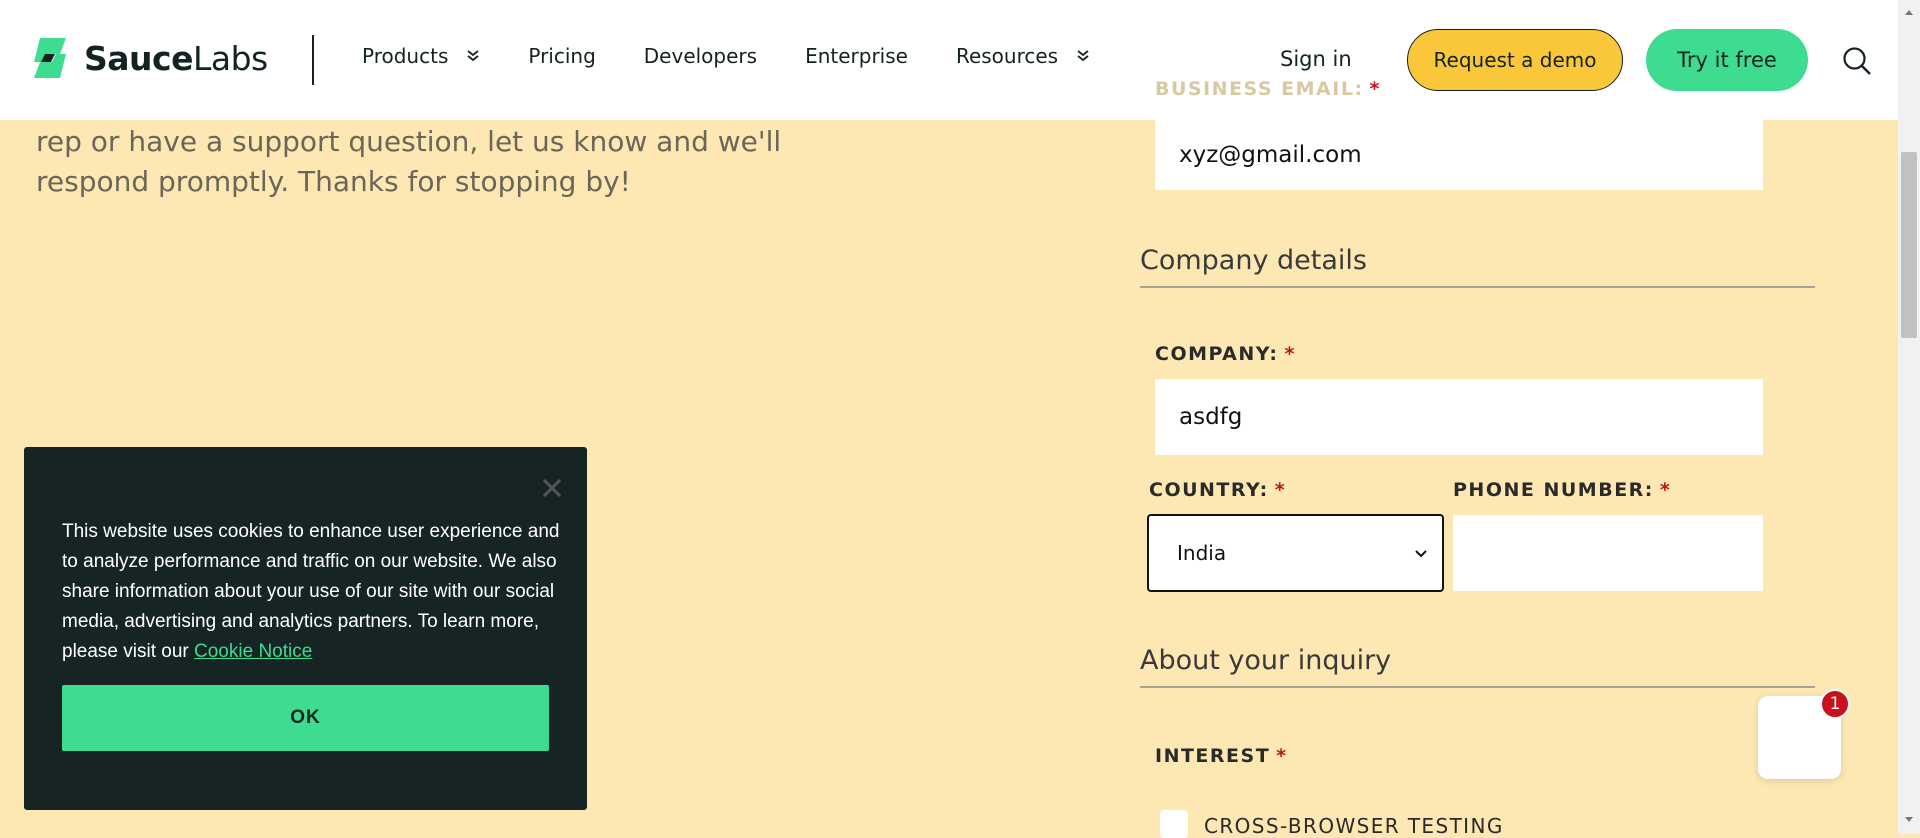 This screenshot has width=1920, height=838. Describe the element at coordinates (50, 58) in the screenshot. I see `saucelabs-logo-icon` at that location.